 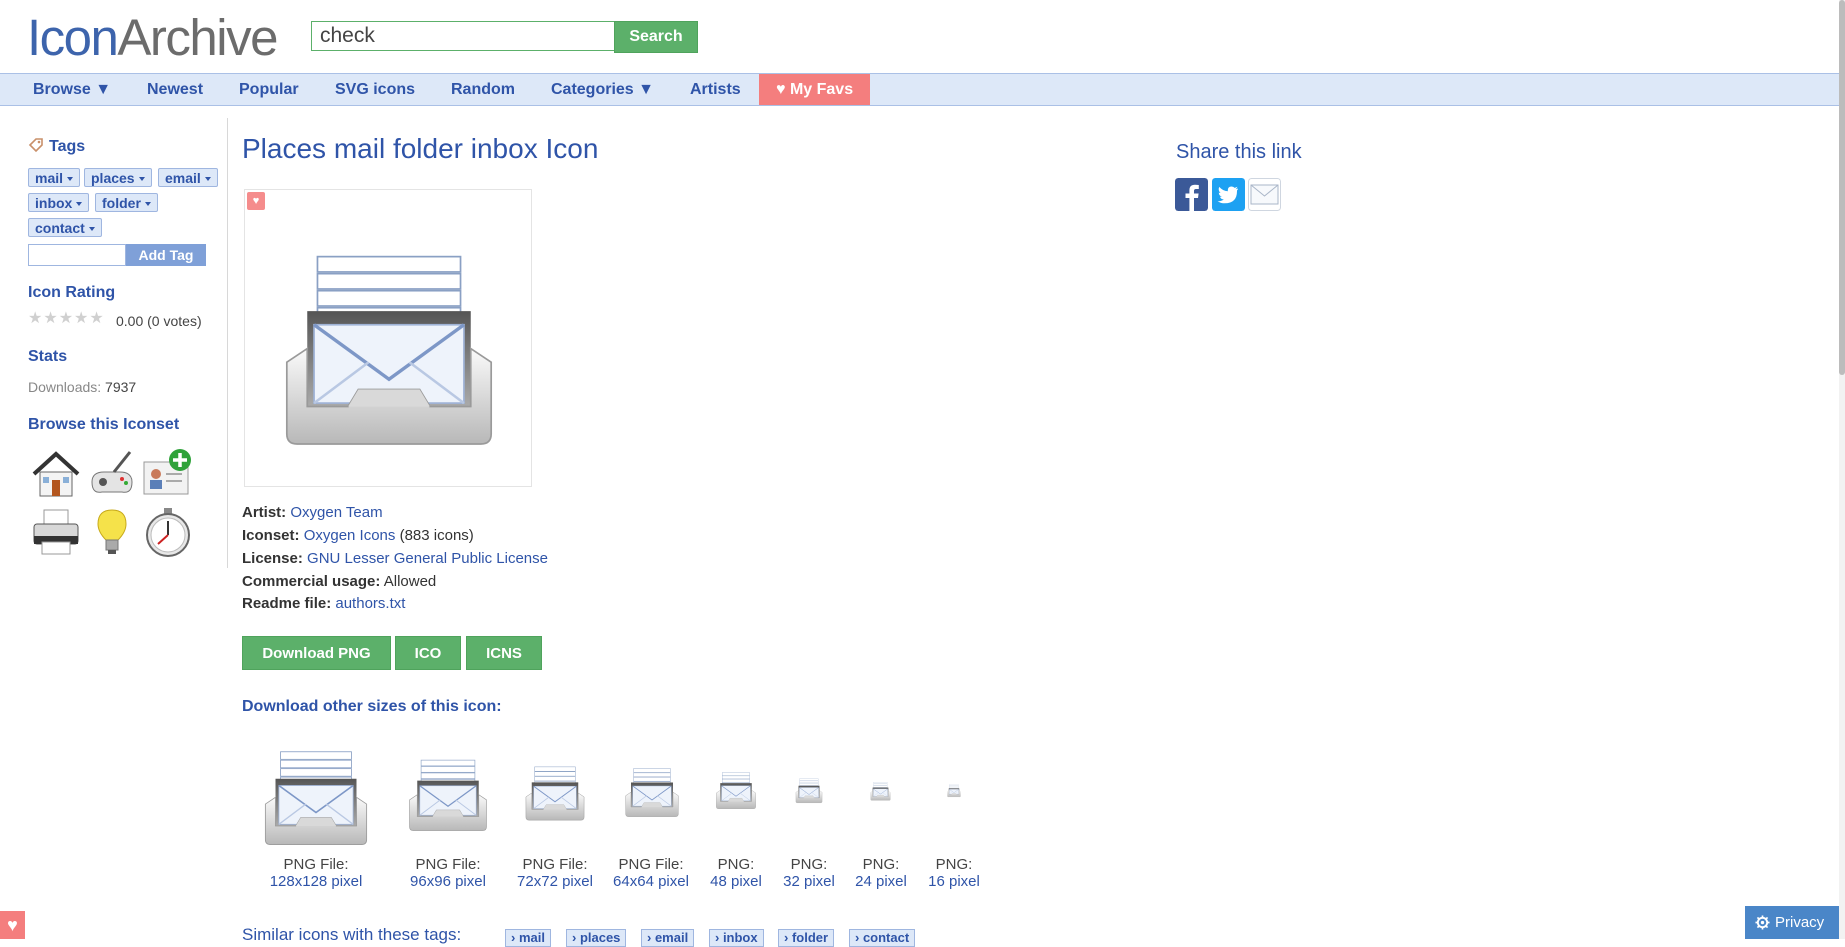 What do you see at coordinates (1842, 469) in the screenshot?
I see `page-scrollbar` at bounding box center [1842, 469].